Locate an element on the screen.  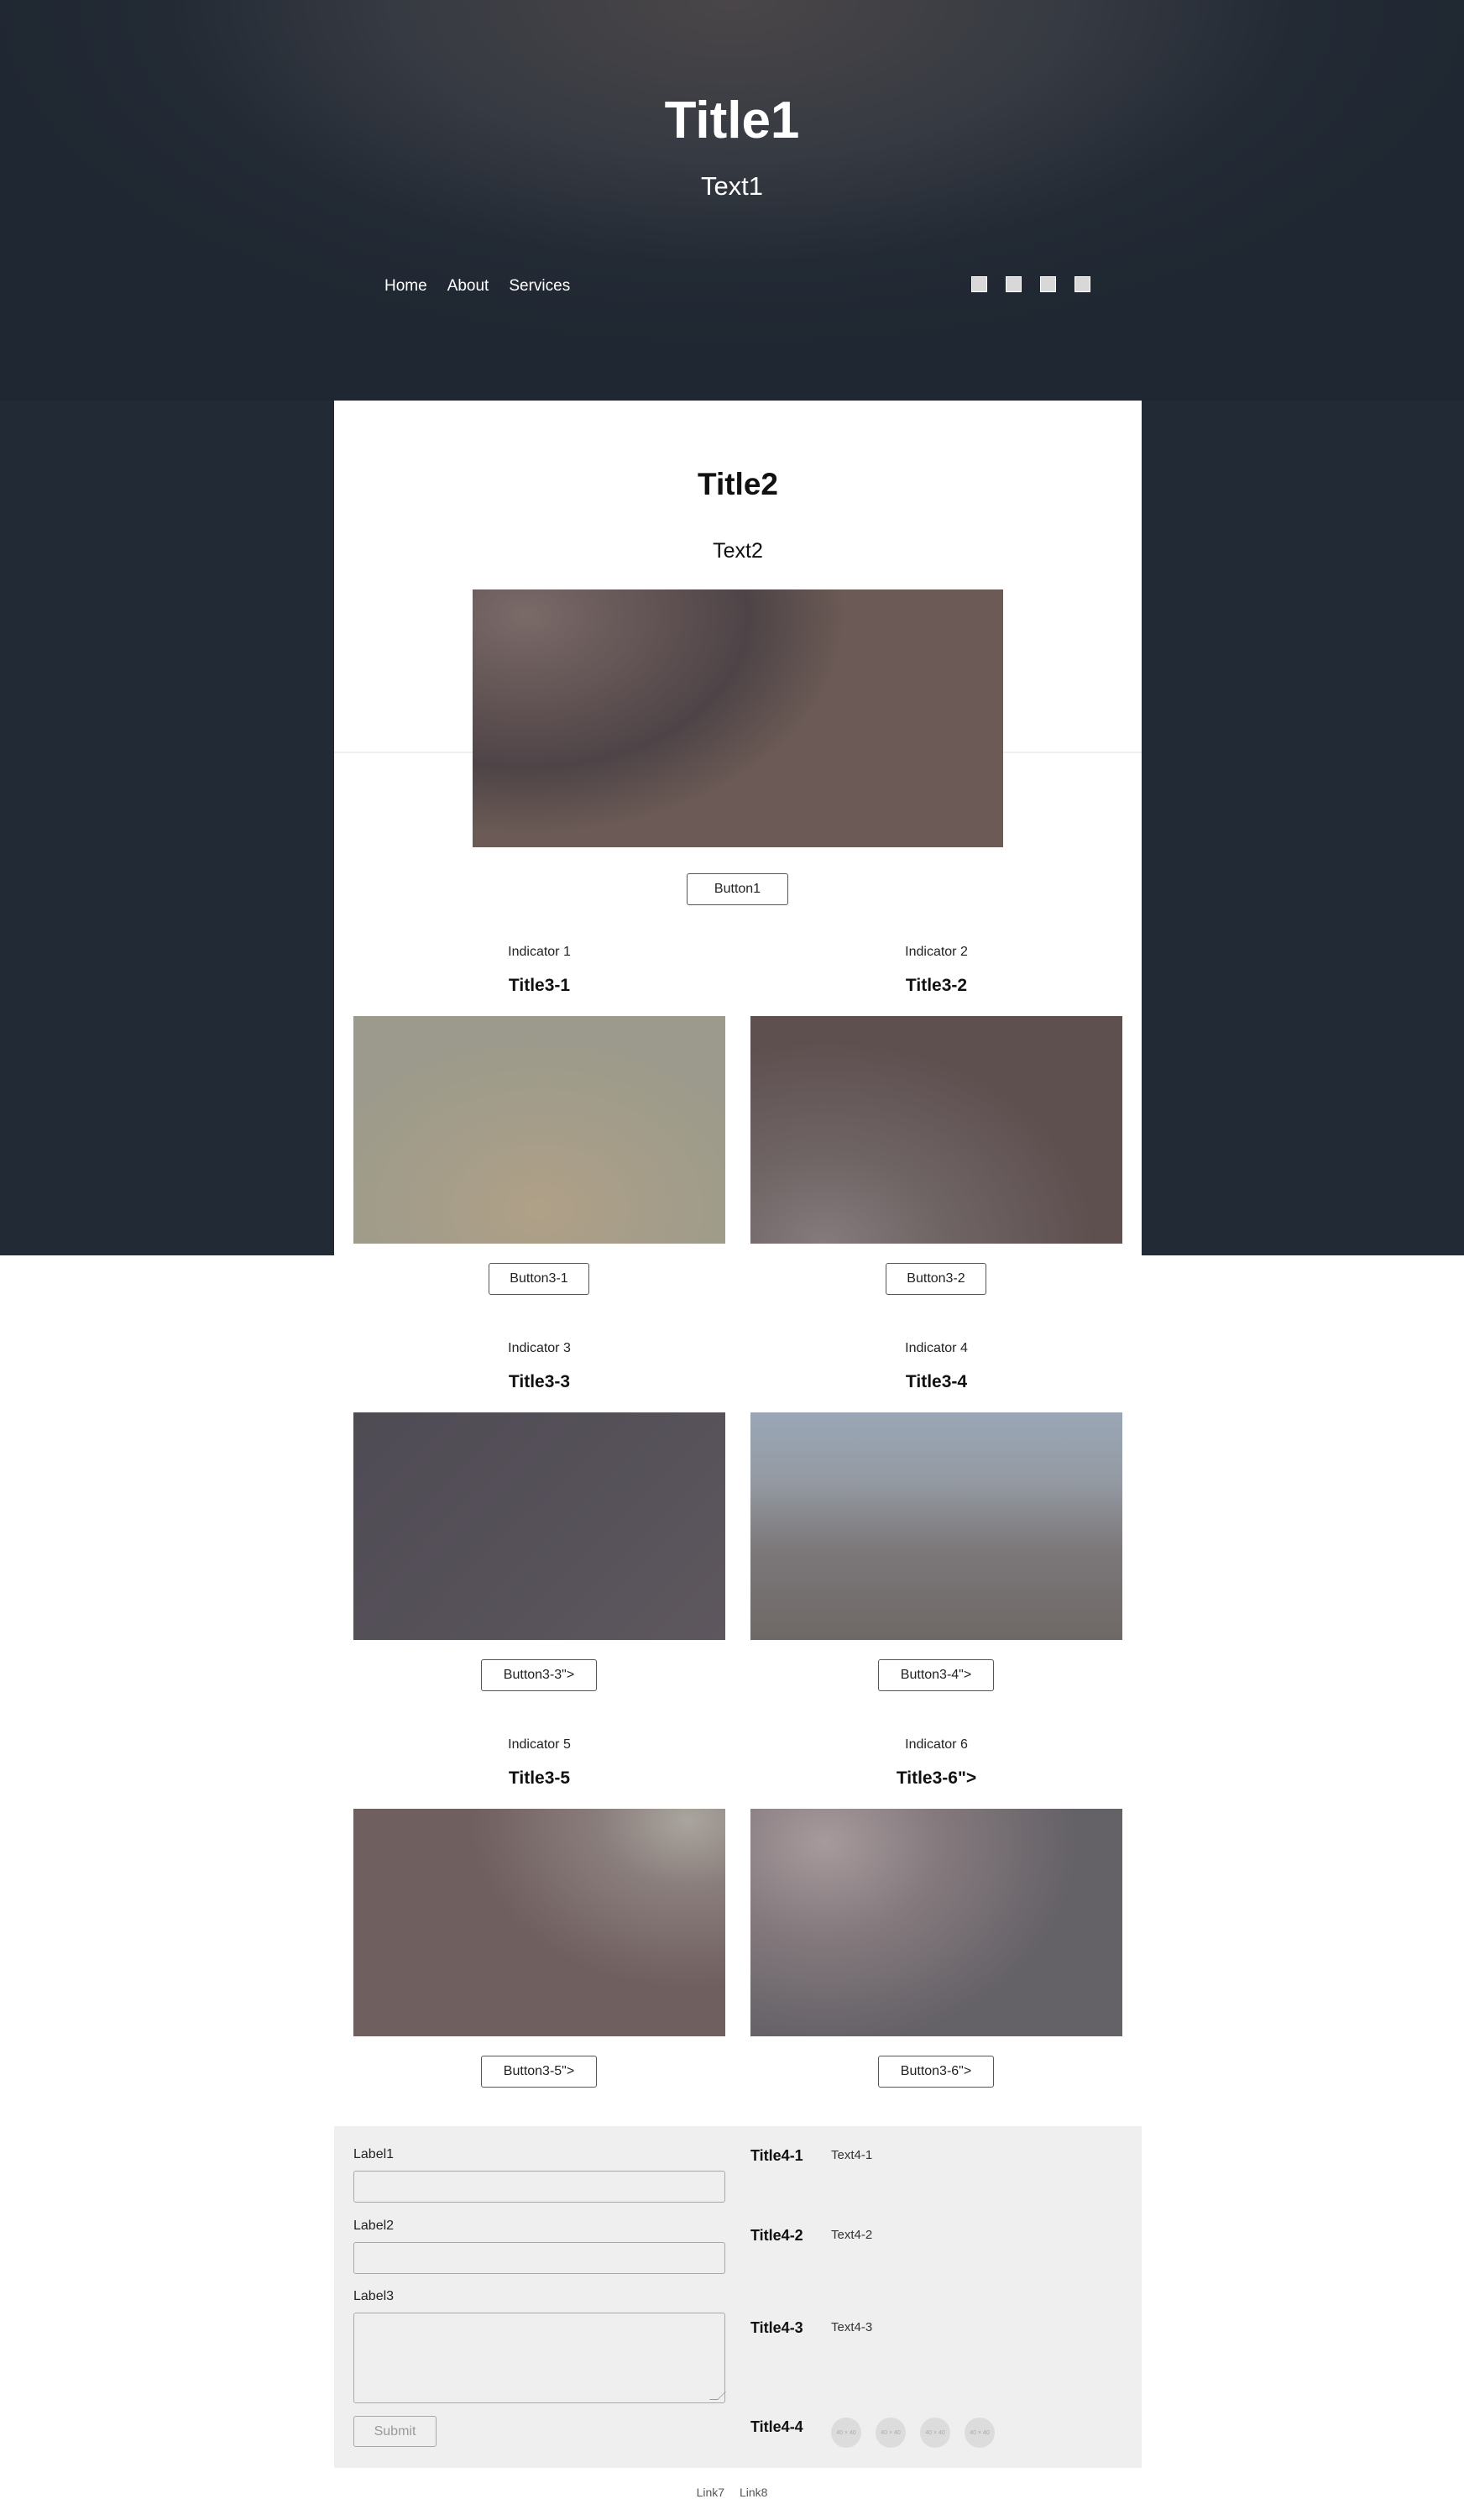
card-button: Button3-1 is located at coordinates (539, 1279).